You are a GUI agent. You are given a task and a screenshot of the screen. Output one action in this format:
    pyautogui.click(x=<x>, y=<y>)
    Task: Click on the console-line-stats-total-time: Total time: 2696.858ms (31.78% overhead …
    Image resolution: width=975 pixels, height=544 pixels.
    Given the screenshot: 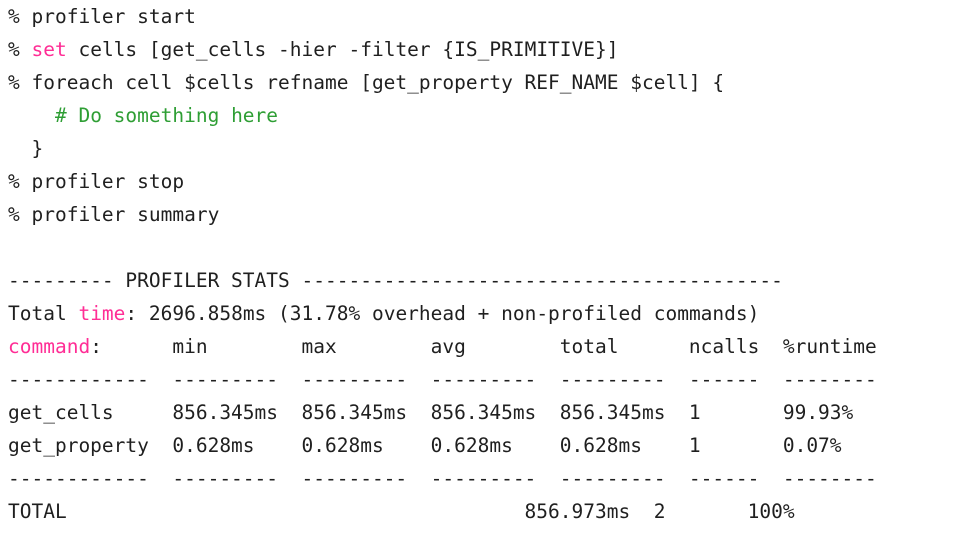 What is the action you would take?
    pyautogui.click(x=487, y=313)
    